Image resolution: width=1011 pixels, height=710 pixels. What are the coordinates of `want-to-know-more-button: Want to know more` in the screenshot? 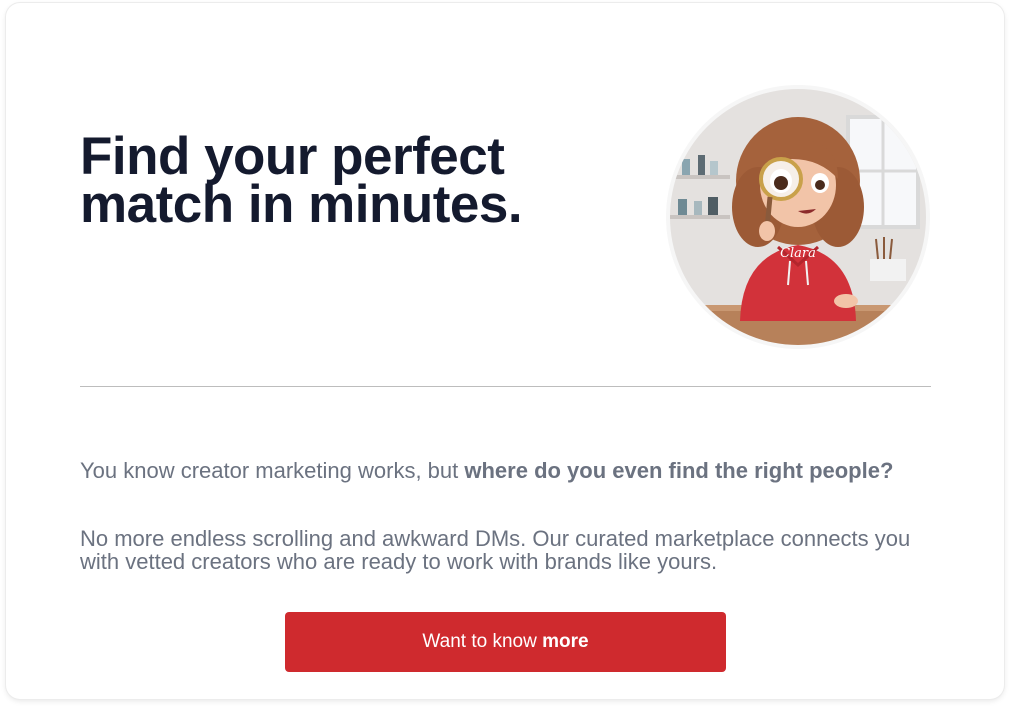 It's located at (505, 642).